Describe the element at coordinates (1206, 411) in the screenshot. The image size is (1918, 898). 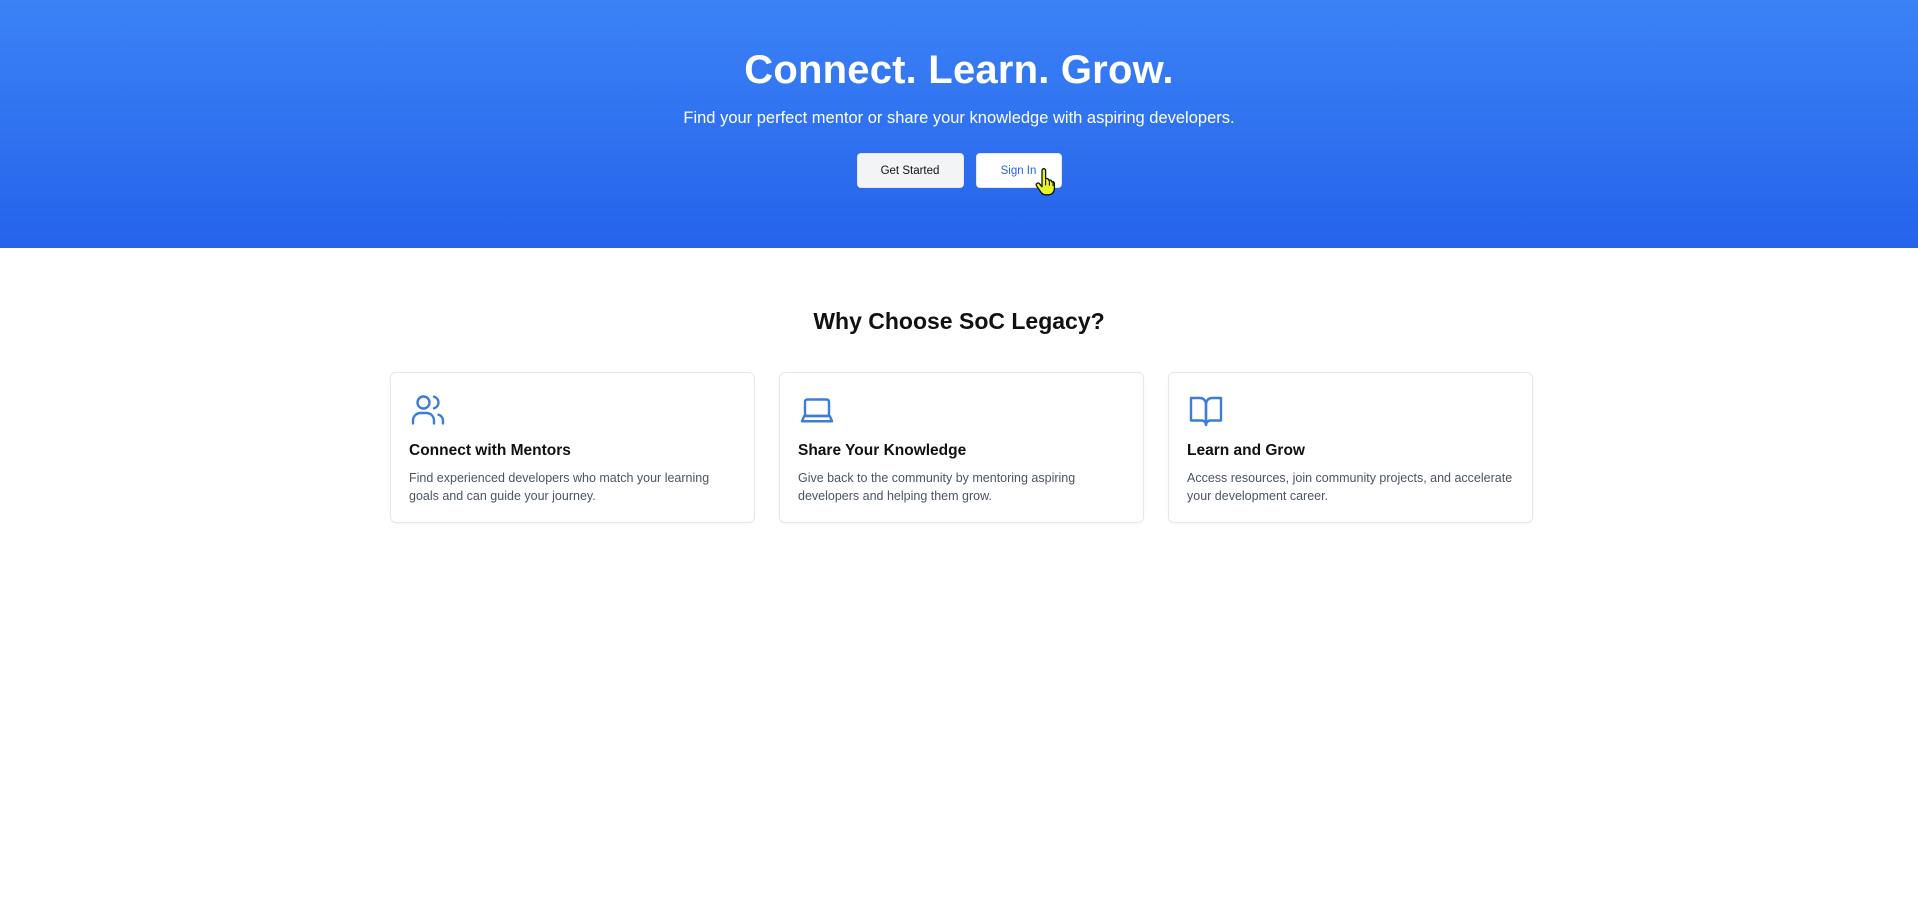
I see `book-open-icon` at that location.